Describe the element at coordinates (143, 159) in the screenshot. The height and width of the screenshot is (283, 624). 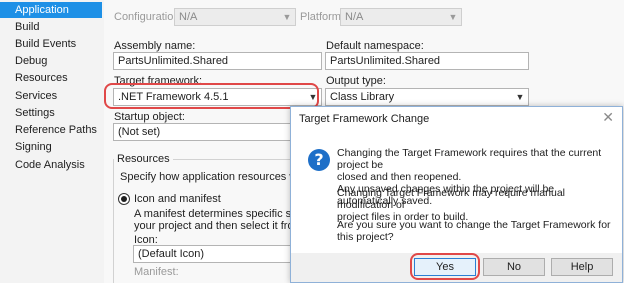
I see `resources-title: Resources` at that location.